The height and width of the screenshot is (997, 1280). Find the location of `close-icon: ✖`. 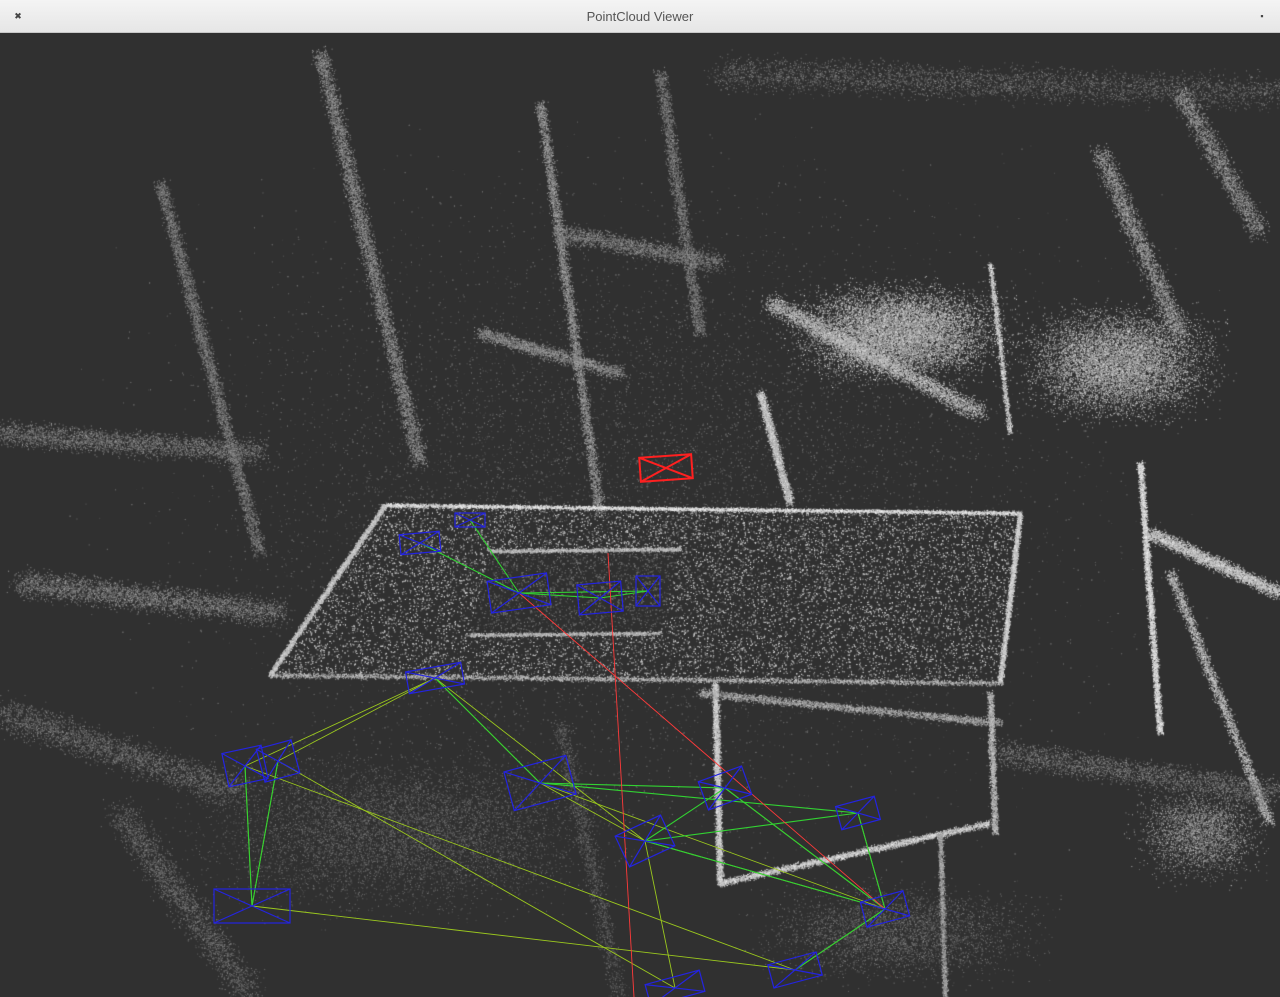

close-icon: ✖ is located at coordinates (18, 16).